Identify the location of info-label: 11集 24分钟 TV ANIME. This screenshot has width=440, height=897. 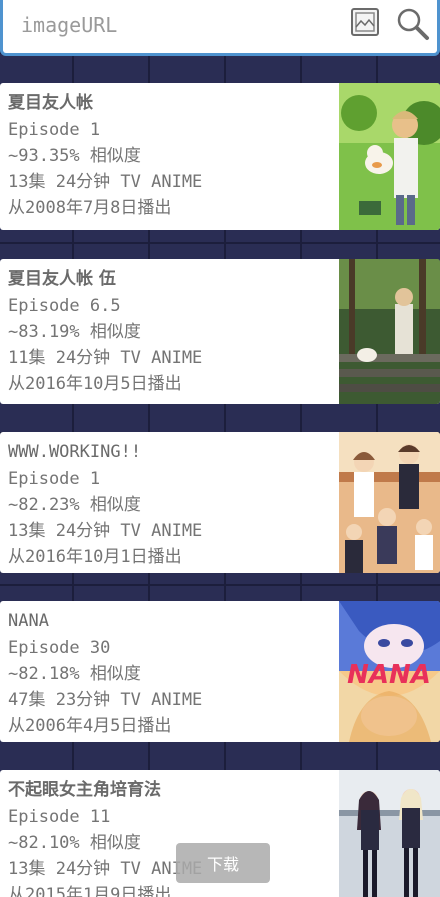
(105, 358).